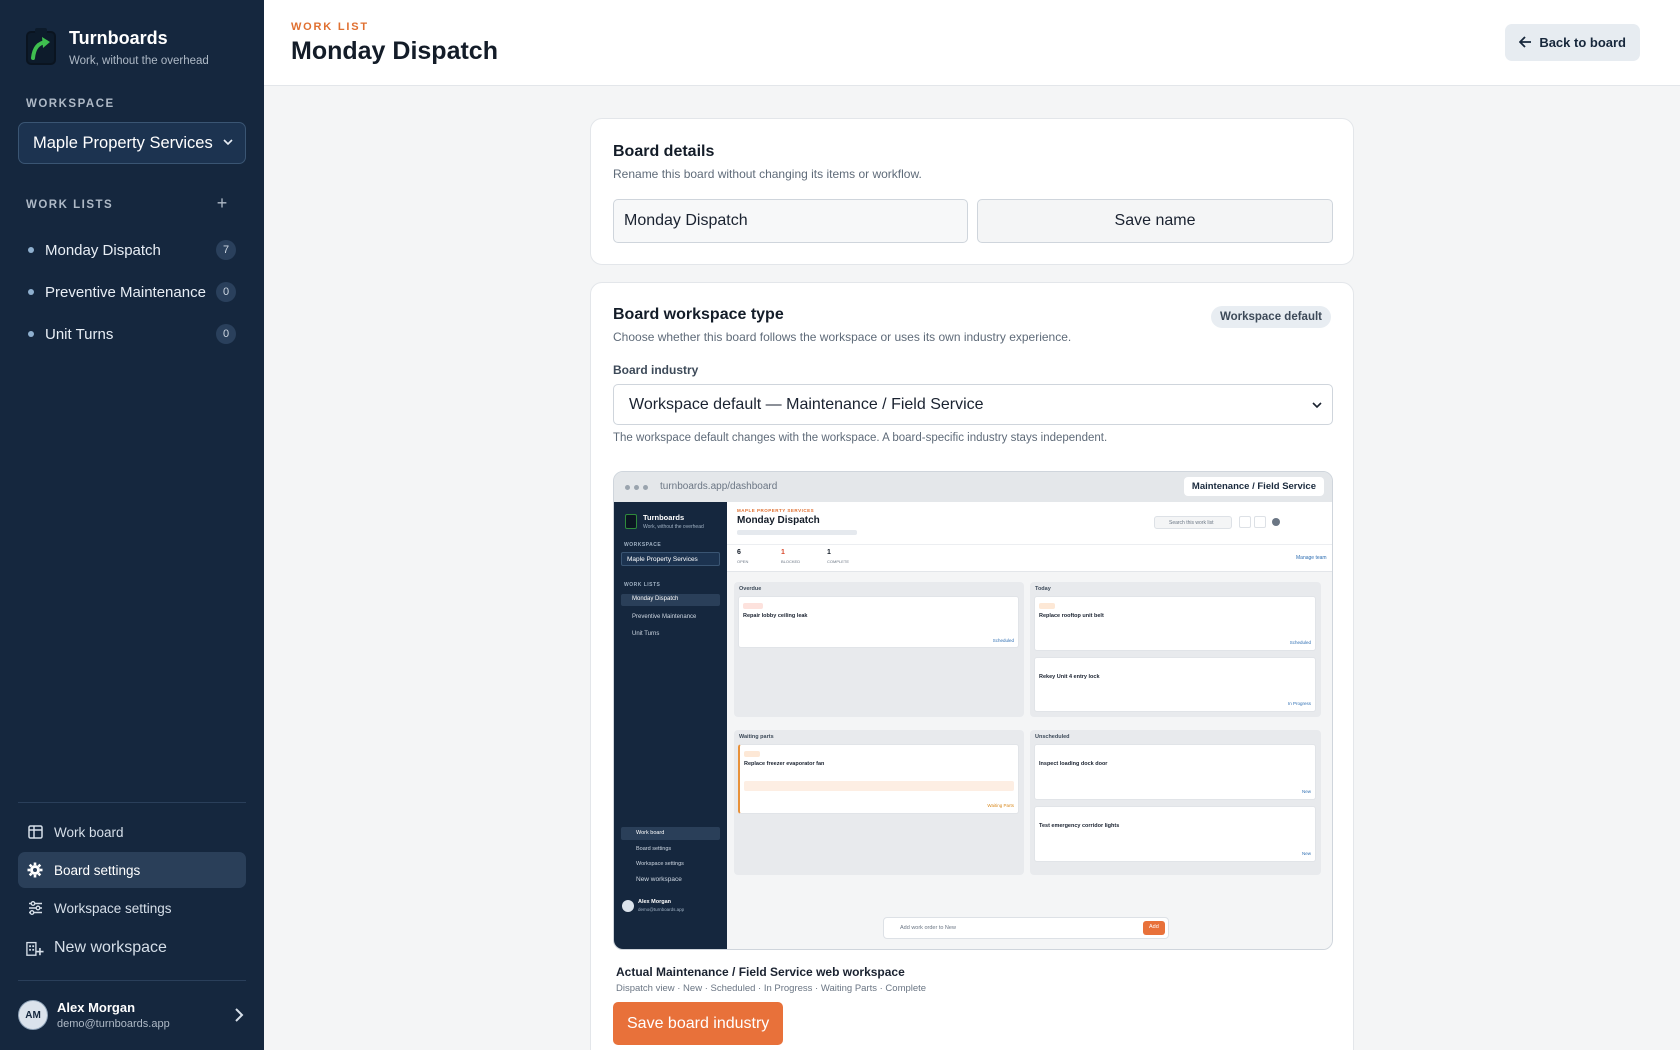  I want to click on back-to-board-button: Back to board, so click(1572, 42).